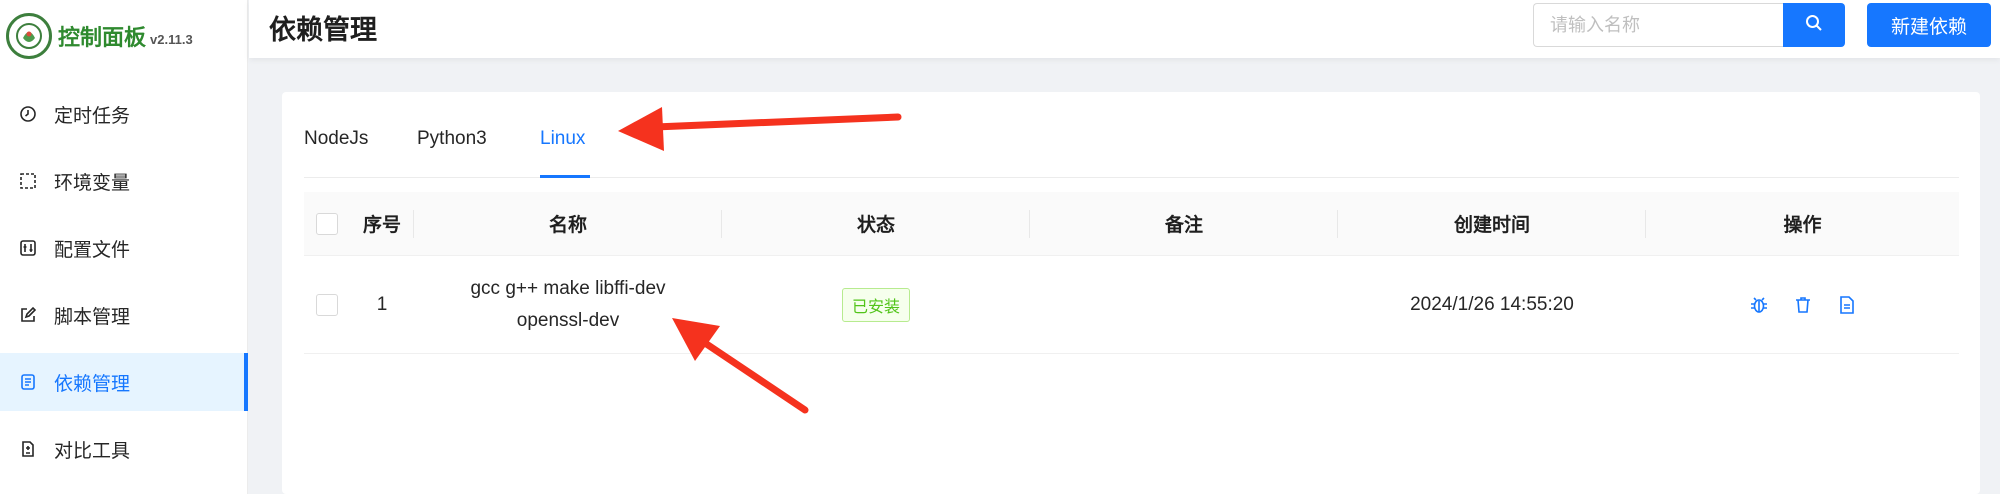  I want to click on sidebar-menu: 定时任务 环境变量 配置文件 脚本管理 依赖管理 对比工具, so click(124, 286).